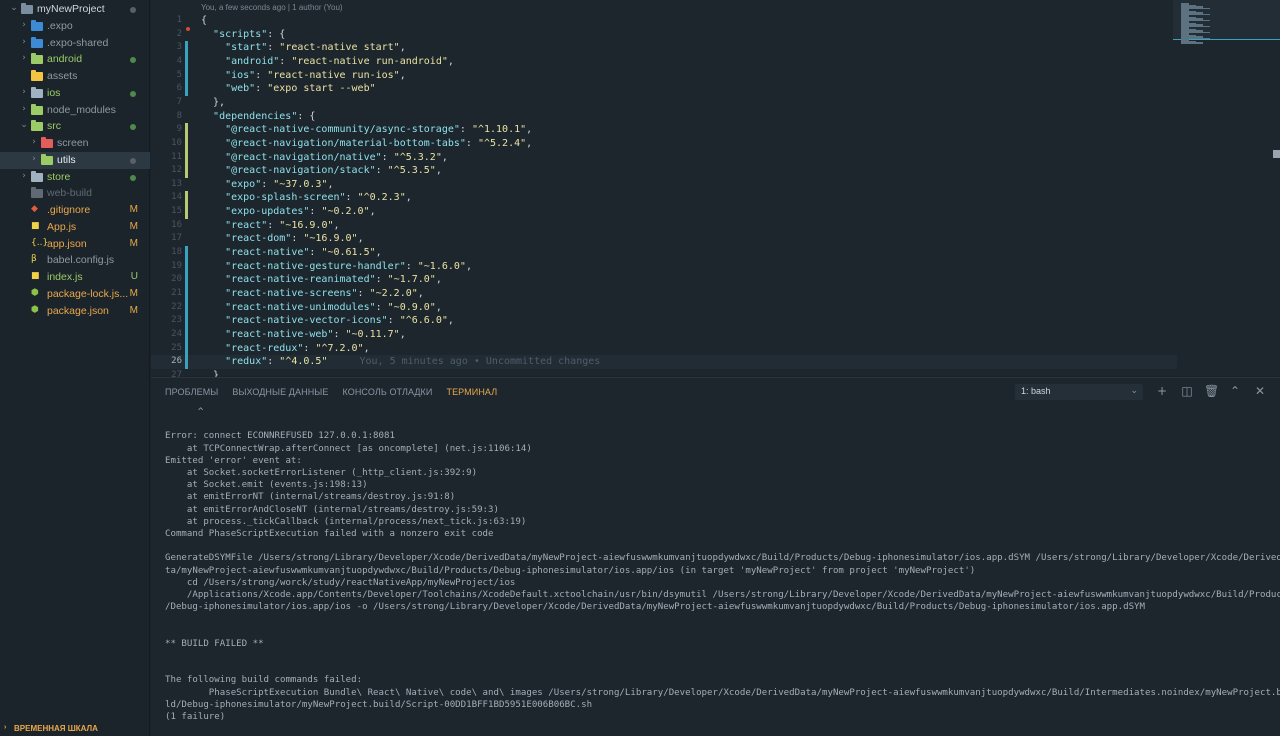 The height and width of the screenshot is (736, 1280). What do you see at coordinates (75, 277) in the screenshot?
I see `file-row: ■ index.js U` at bounding box center [75, 277].